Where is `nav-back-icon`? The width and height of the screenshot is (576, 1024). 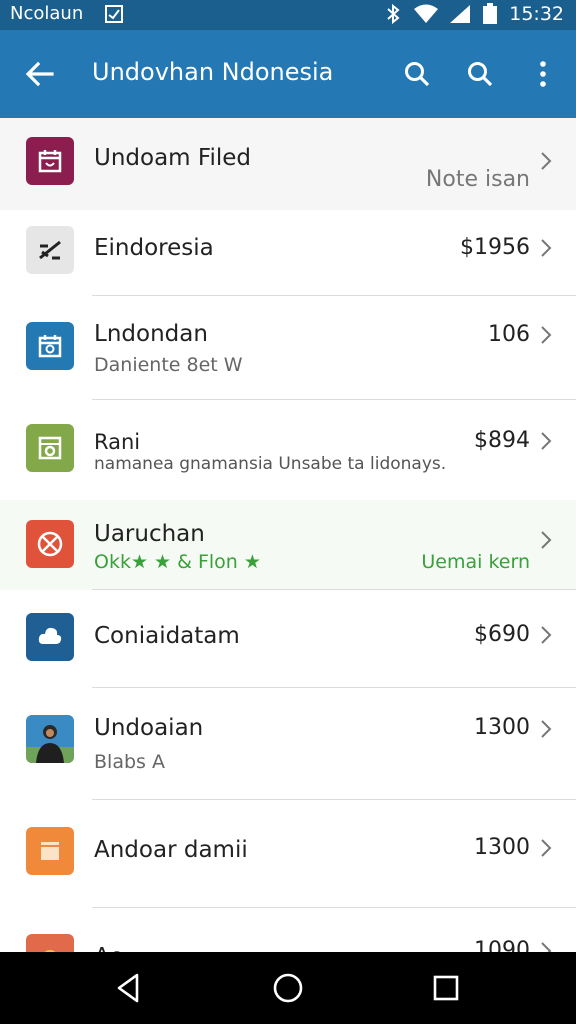
nav-back-icon is located at coordinates (128, 988).